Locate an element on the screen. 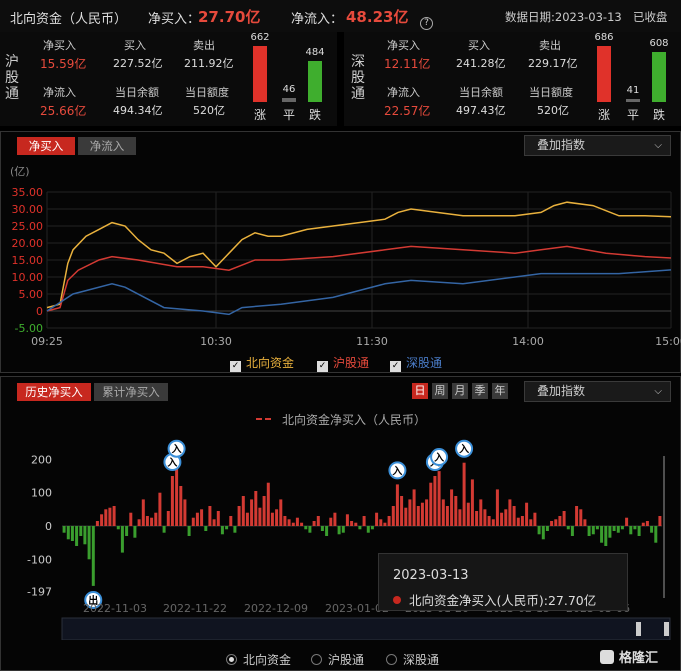 This screenshot has width=681, height=671. logo-icon is located at coordinates (607, 657).